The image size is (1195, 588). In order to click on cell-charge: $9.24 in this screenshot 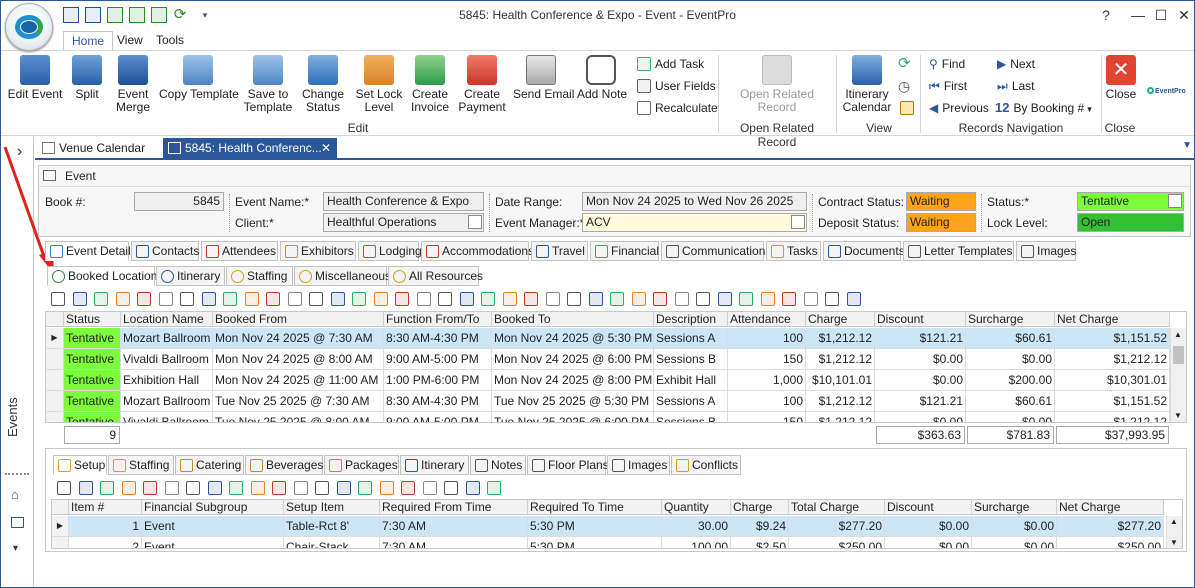, I will do `click(760, 526)`.